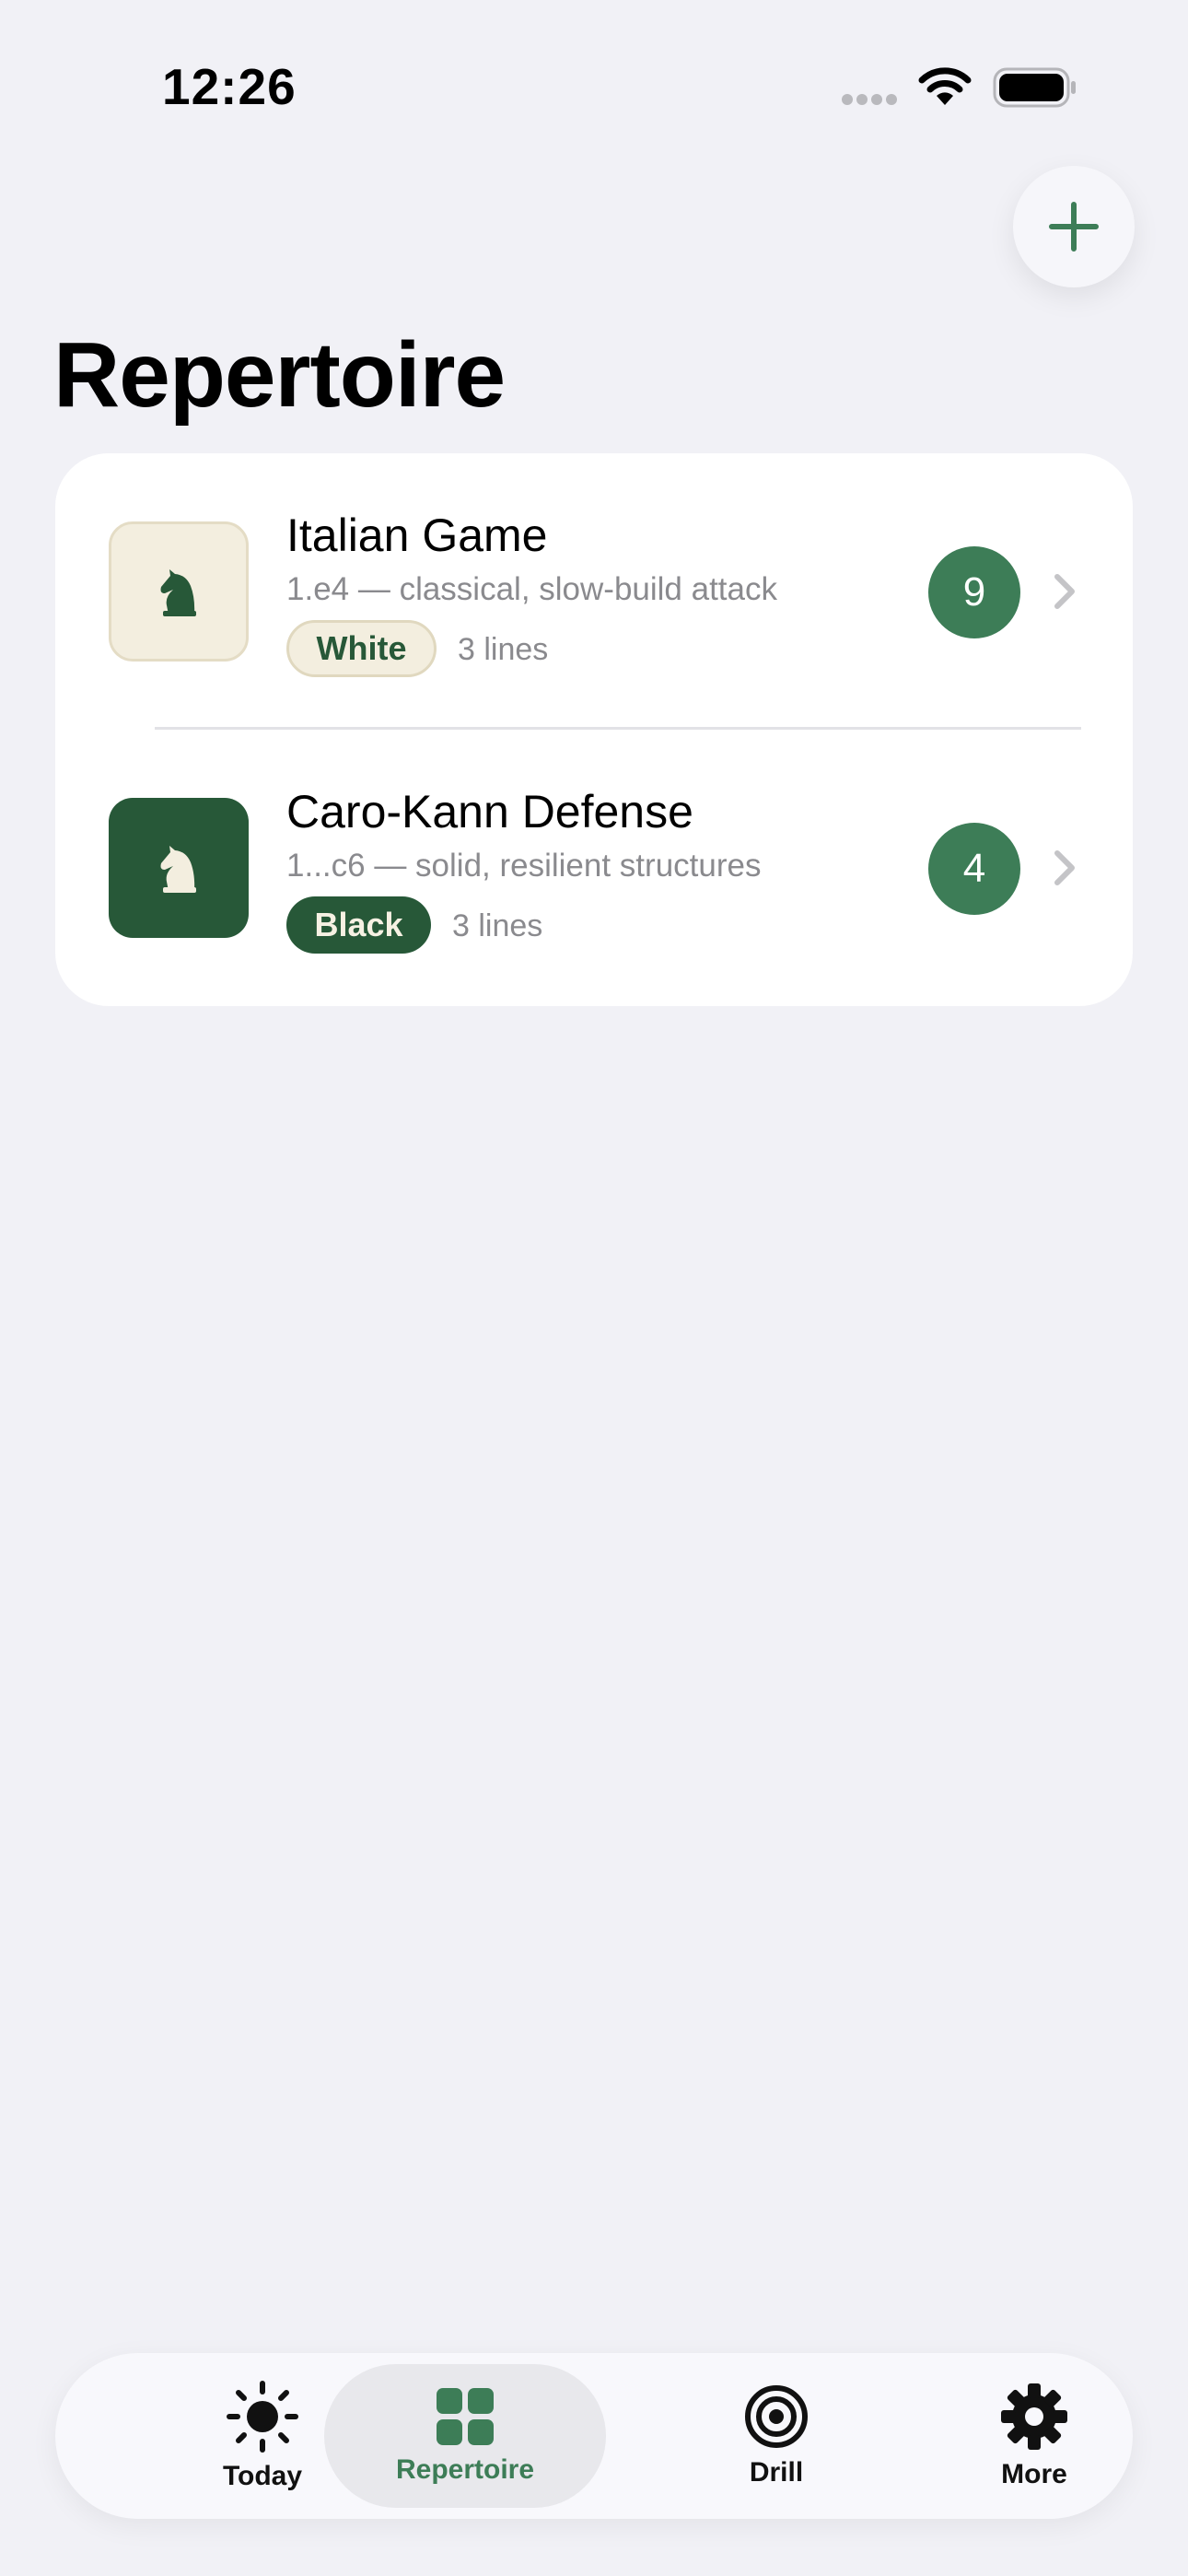  I want to click on side-badge-white: White, so click(361, 648).